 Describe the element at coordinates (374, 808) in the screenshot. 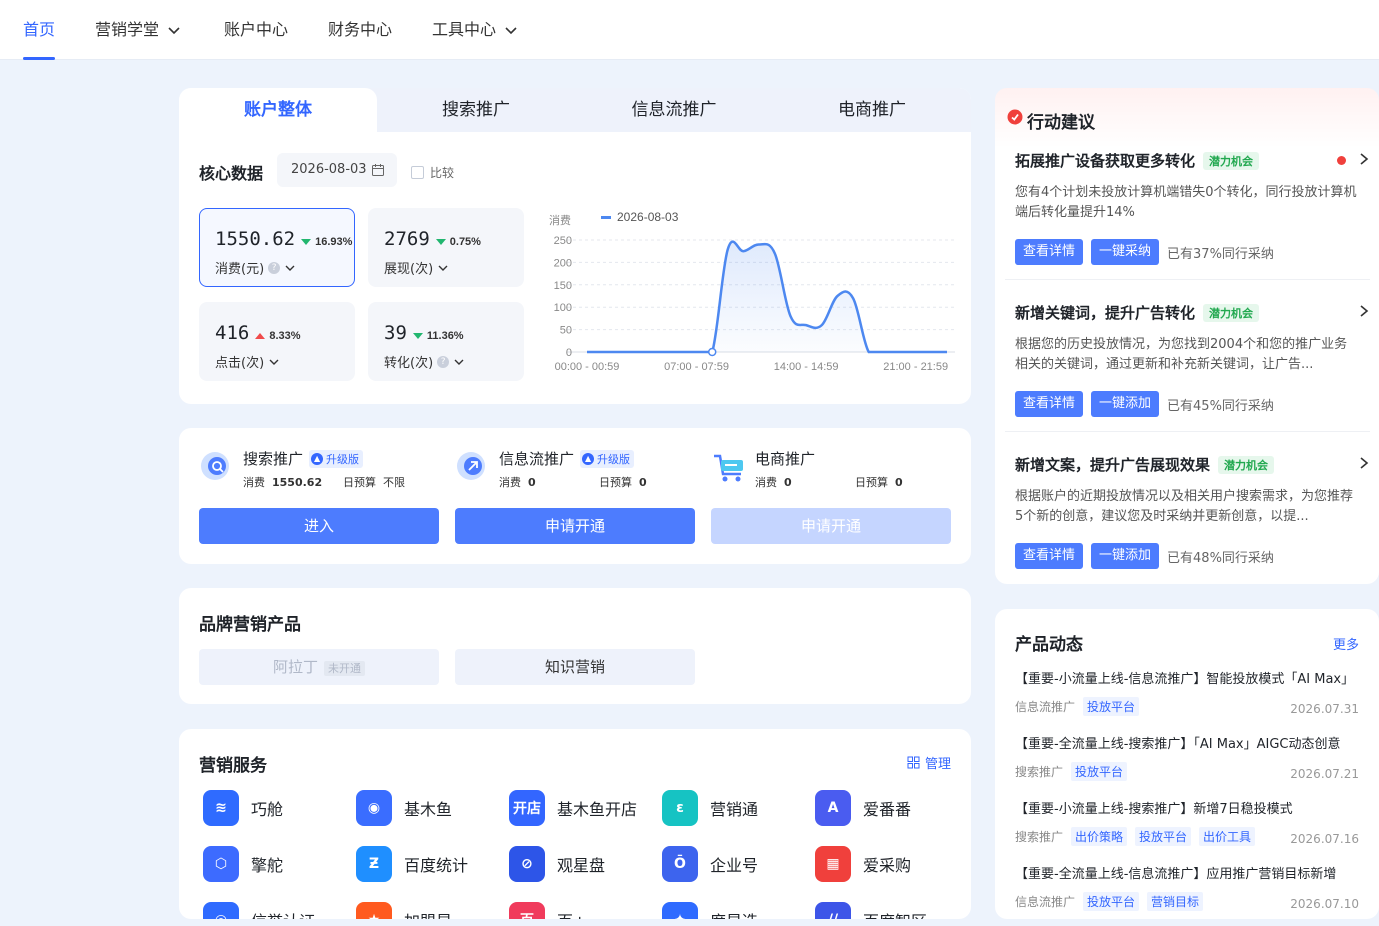

I see `service-logo-icon: ◉` at that location.